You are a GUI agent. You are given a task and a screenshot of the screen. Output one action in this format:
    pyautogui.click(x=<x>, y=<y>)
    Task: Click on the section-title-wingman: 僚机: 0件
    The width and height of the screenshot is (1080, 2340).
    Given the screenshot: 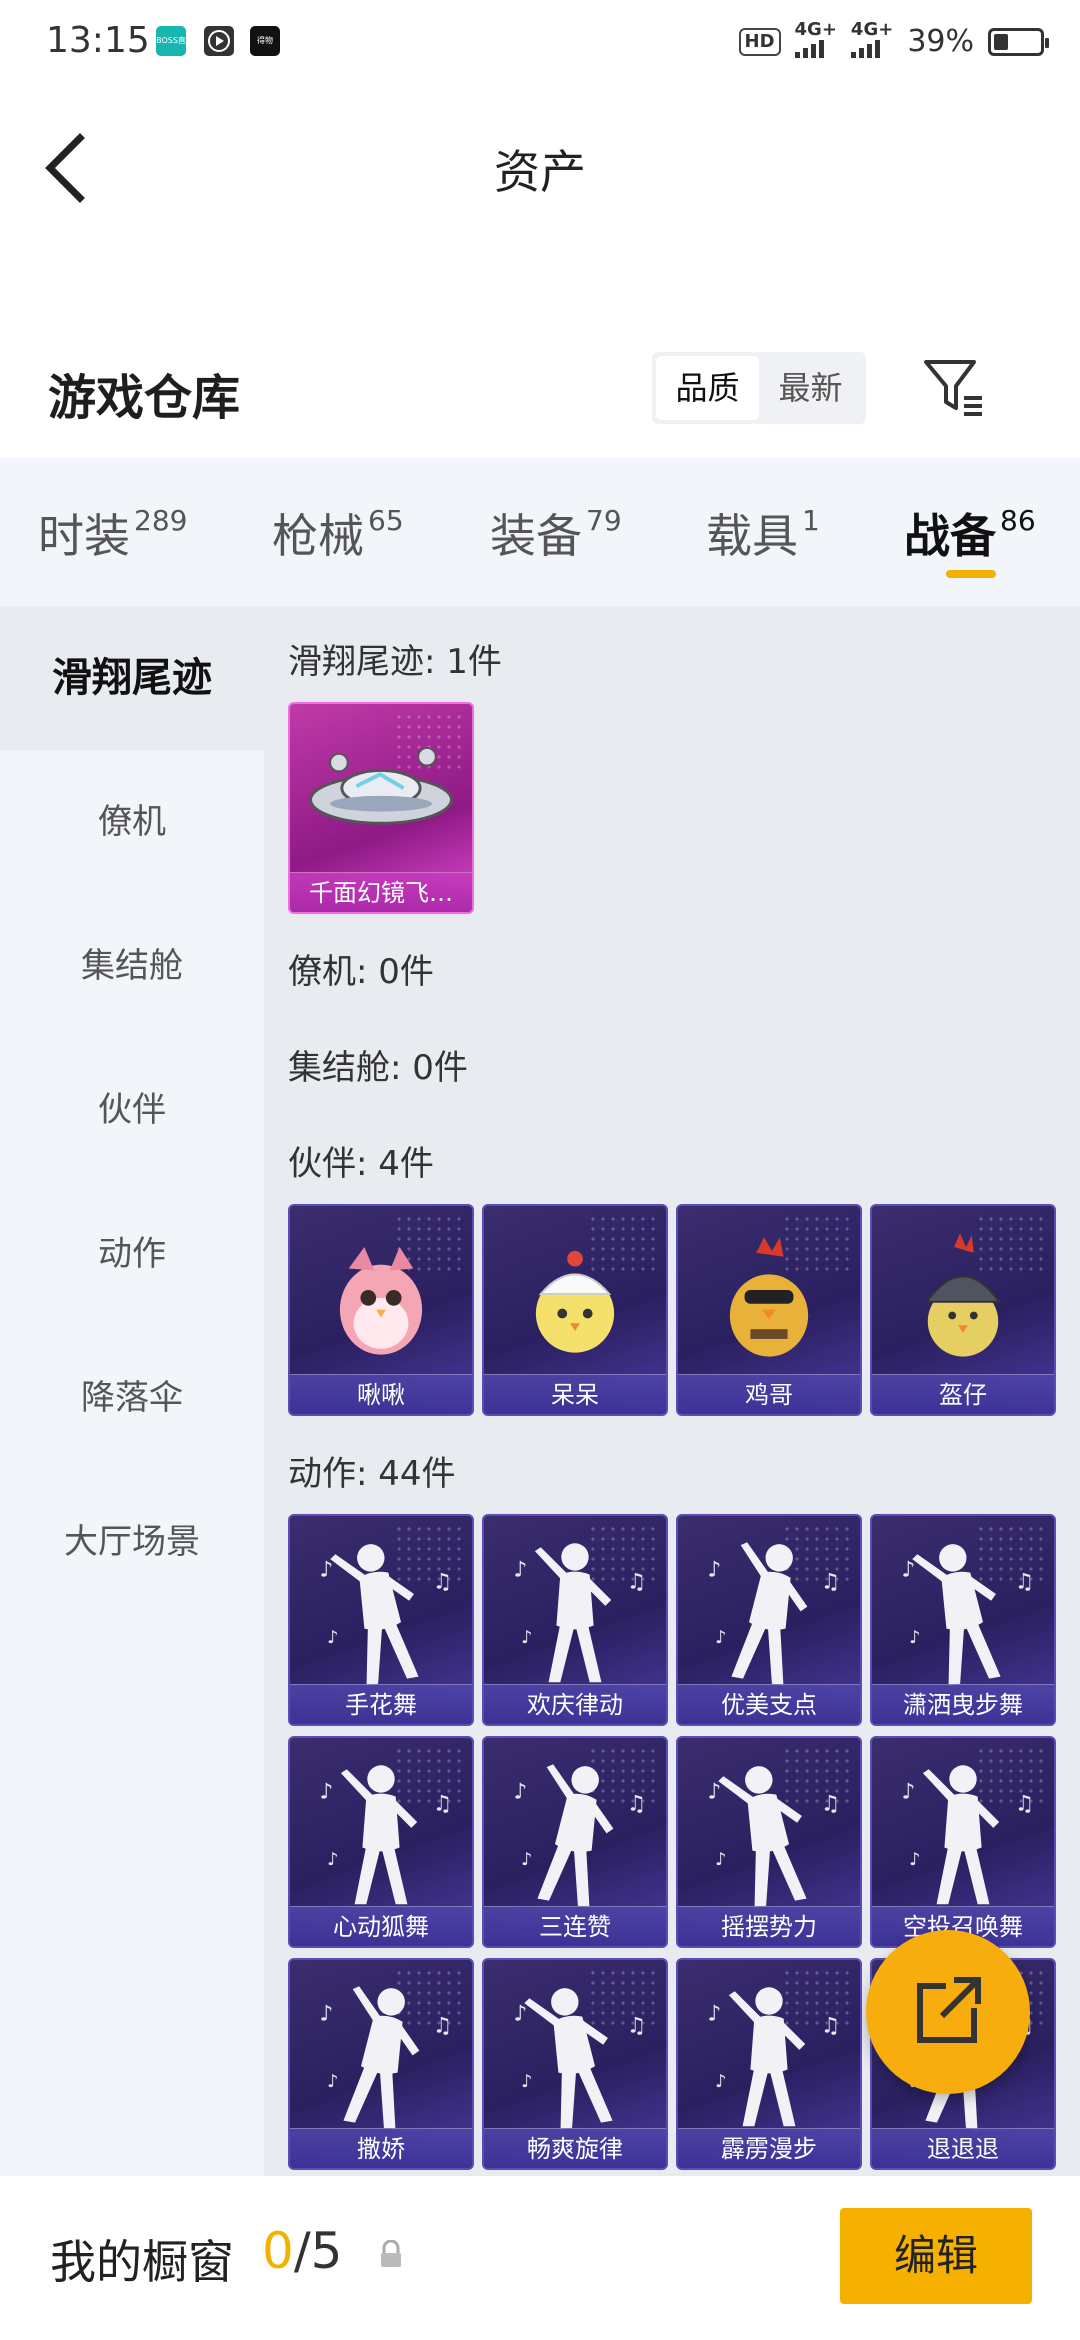 What is the action you would take?
    pyautogui.click(x=361, y=972)
    